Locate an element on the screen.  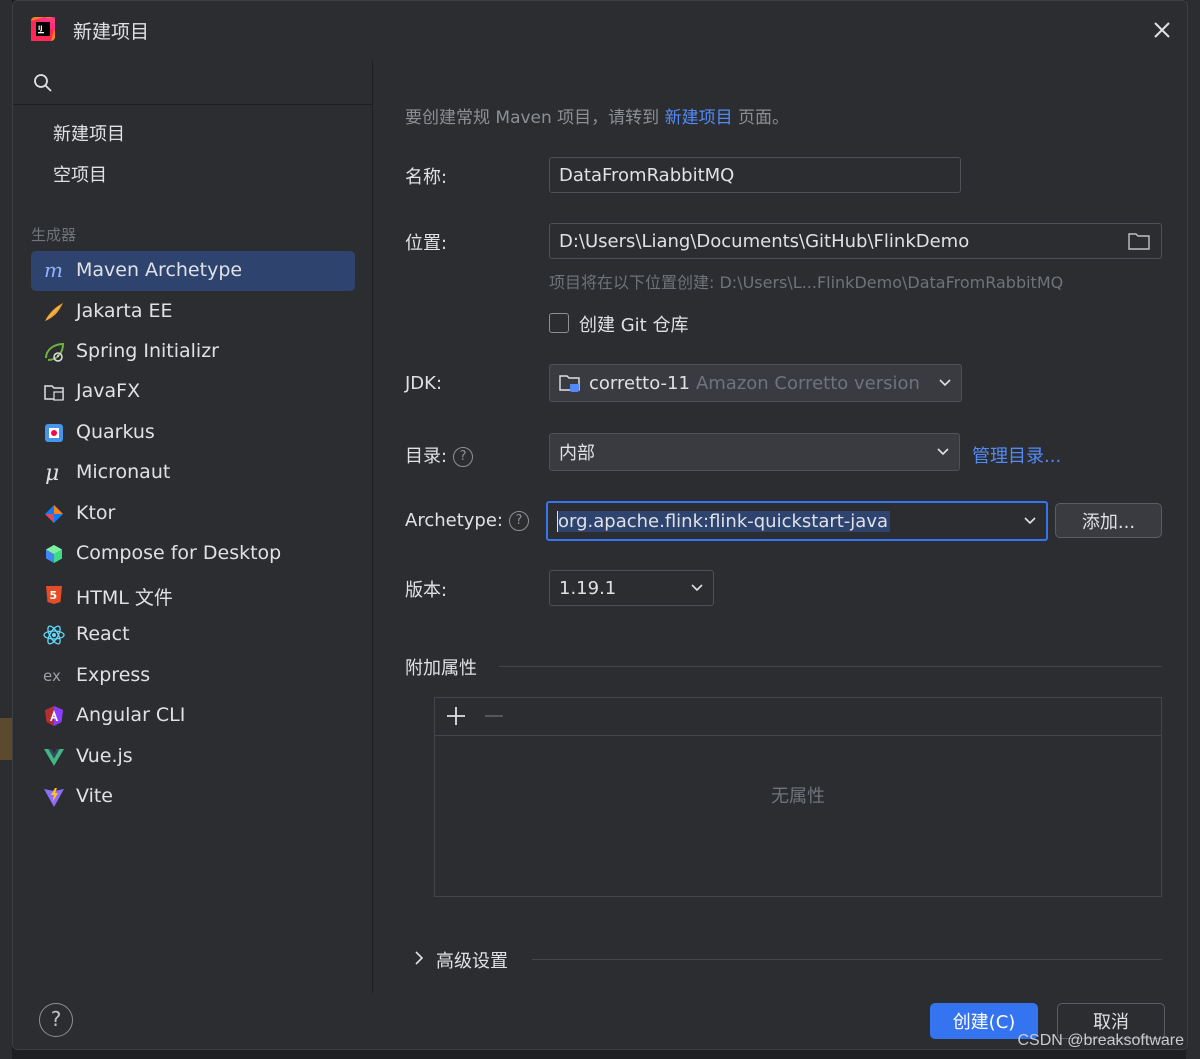
vue-icon is located at coordinates (54, 757).